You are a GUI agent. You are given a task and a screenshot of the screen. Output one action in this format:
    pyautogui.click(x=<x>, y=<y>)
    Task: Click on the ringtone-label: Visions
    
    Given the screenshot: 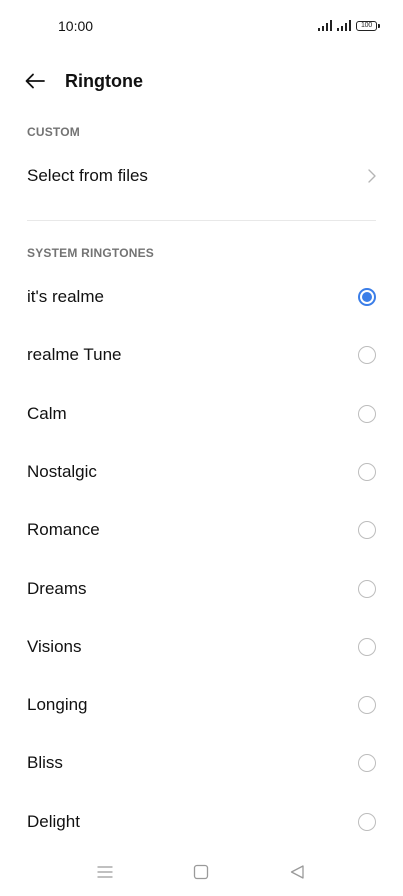 What is the action you would take?
    pyautogui.click(x=54, y=646)
    